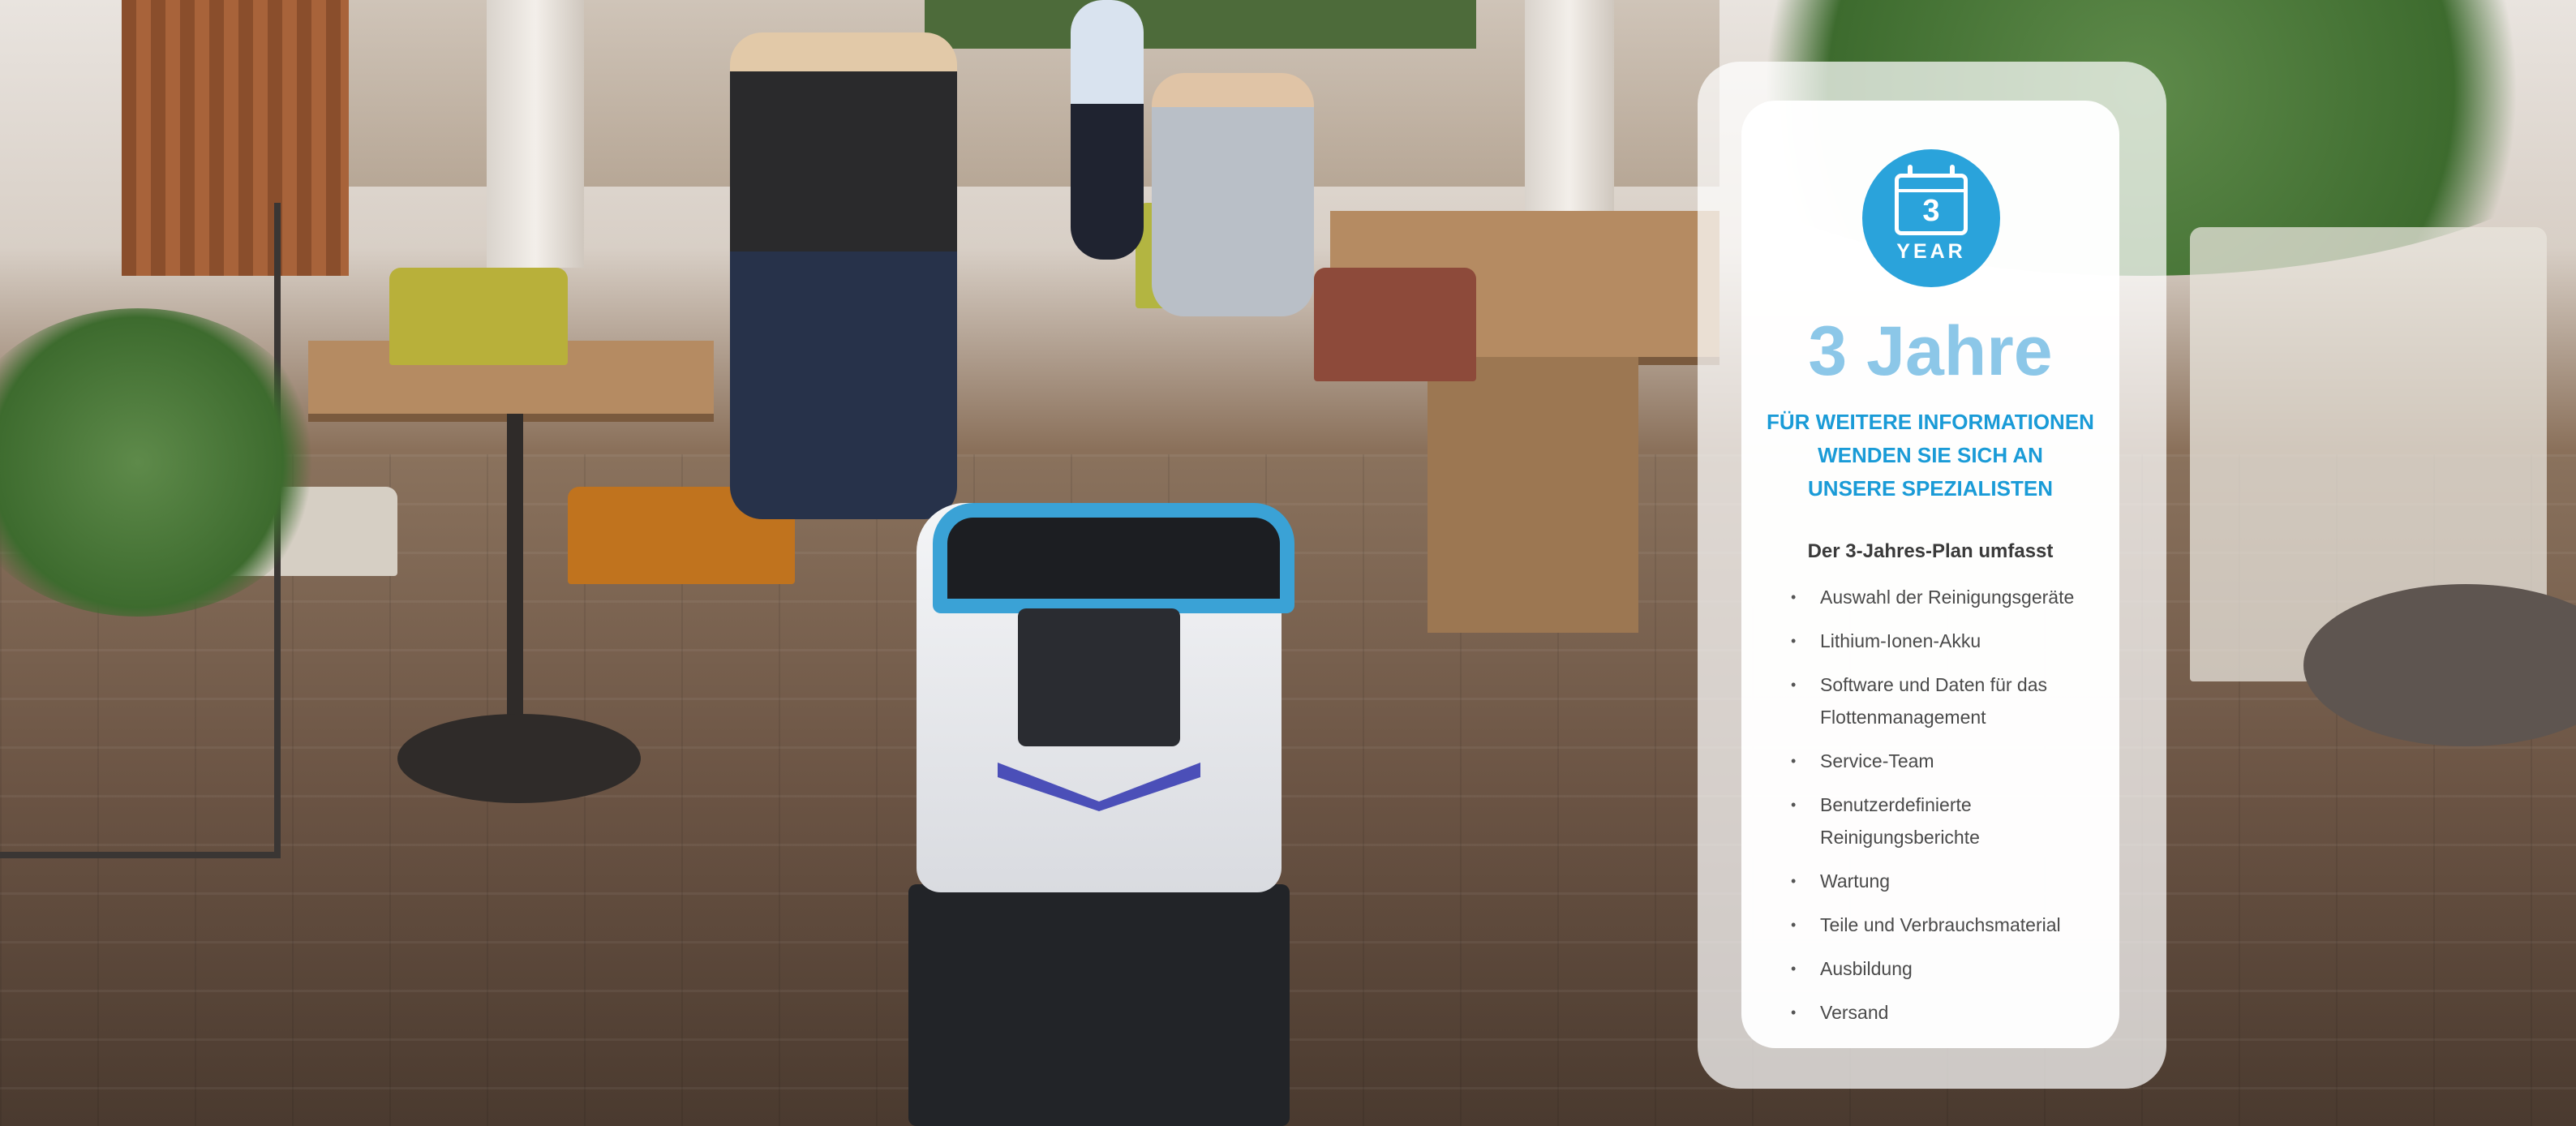  What do you see at coordinates (1931, 251) in the screenshot?
I see `badge-label: YEAR` at bounding box center [1931, 251].